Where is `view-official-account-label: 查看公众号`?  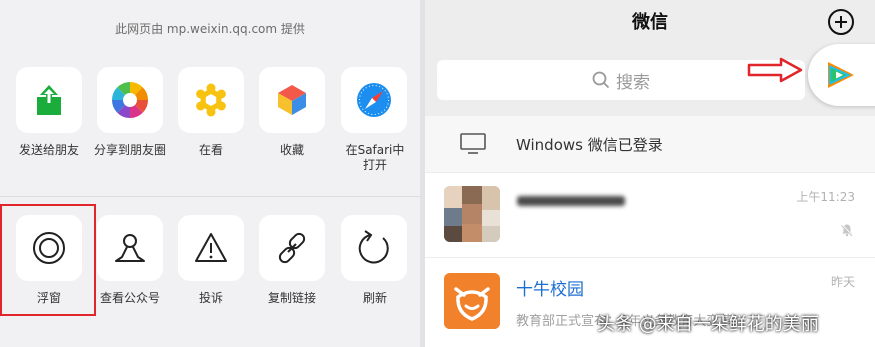 view-official-account-label: 查看公众号 is located at coordinates (129, 298).